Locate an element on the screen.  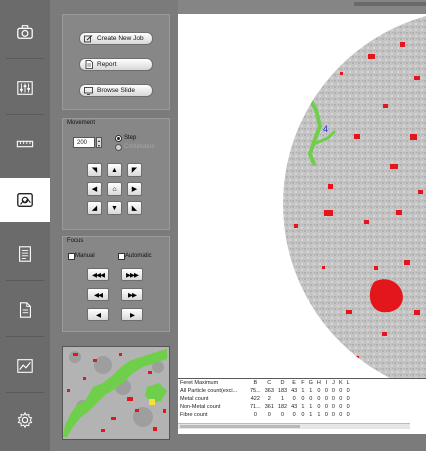
create-new-job-button: Create New Job is located at coordinates (116, 38).